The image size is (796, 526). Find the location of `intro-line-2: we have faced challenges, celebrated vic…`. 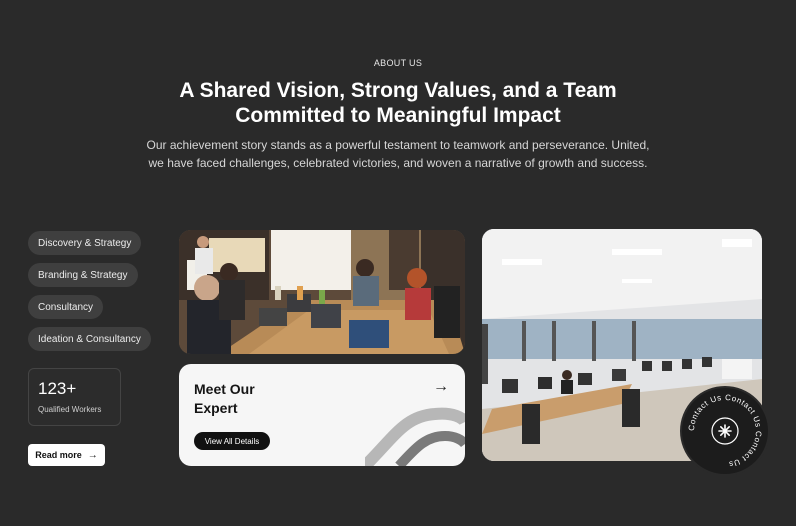

intro-line-2: we have faced challenges, celebrated vic… is located at coordinates (398, 163).